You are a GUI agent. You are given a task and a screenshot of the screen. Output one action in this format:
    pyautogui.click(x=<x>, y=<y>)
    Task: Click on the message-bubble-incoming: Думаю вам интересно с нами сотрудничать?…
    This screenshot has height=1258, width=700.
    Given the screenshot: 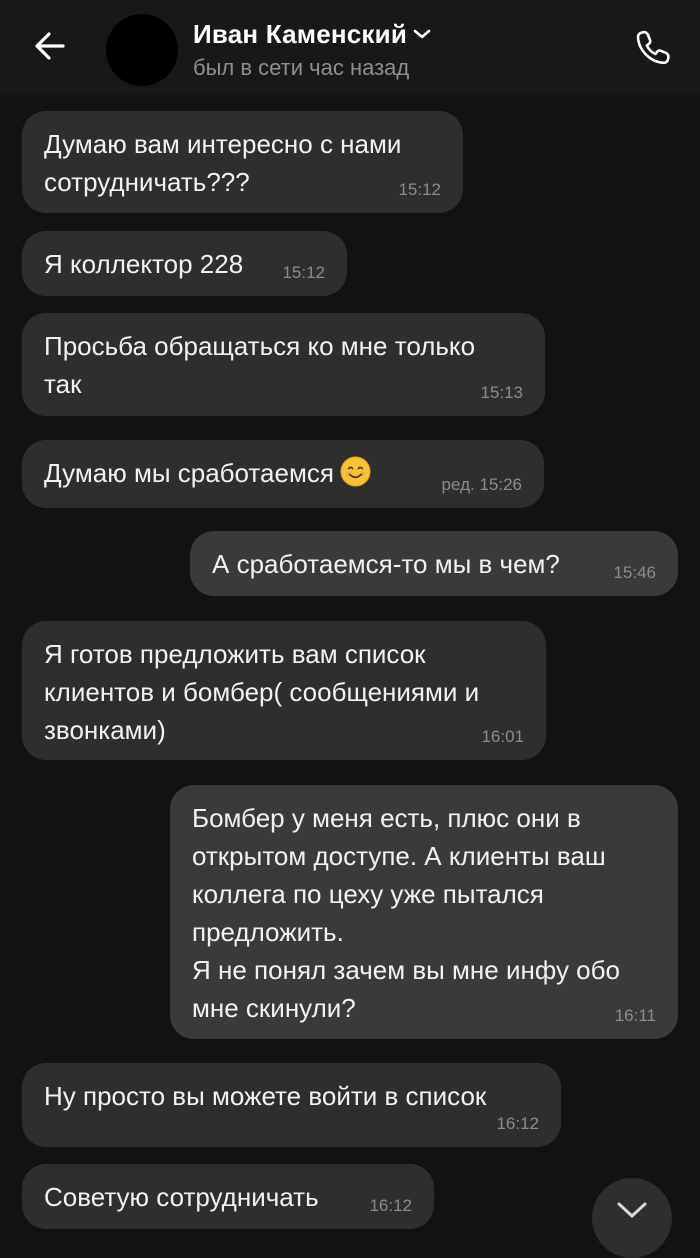 What is the action you would take?
    pyautogui.click(x=242, y=162)
    